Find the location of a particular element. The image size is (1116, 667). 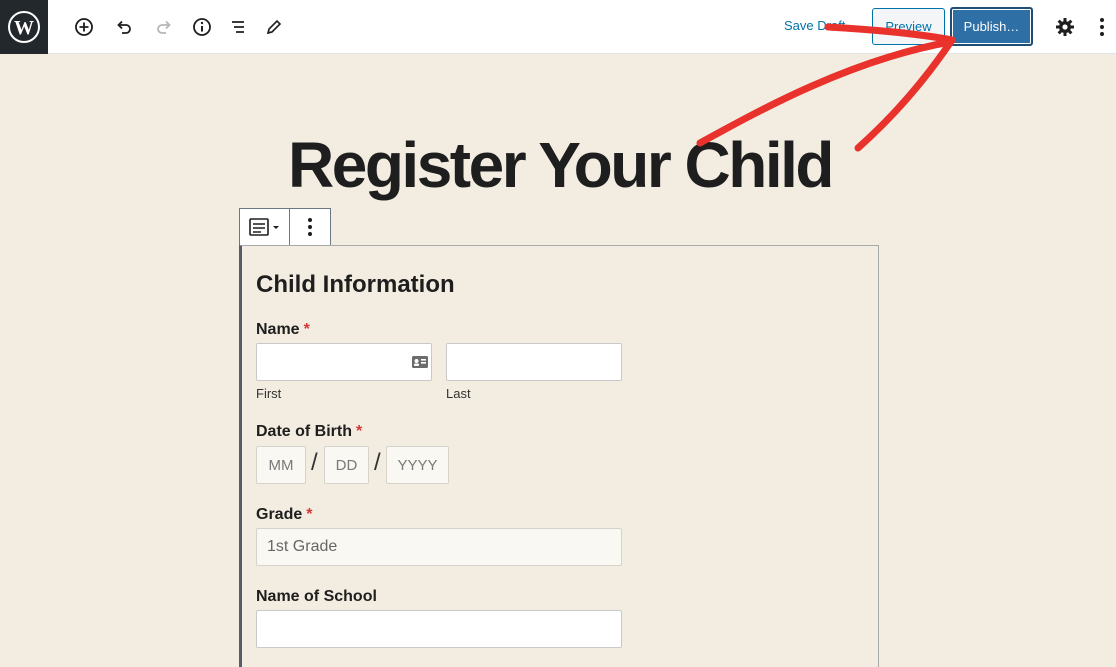

name-label: Name * is located at coordinates (283, 330).